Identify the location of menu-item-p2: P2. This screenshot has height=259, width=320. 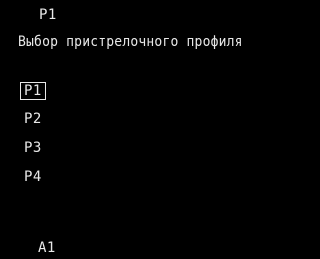
(33, 119).